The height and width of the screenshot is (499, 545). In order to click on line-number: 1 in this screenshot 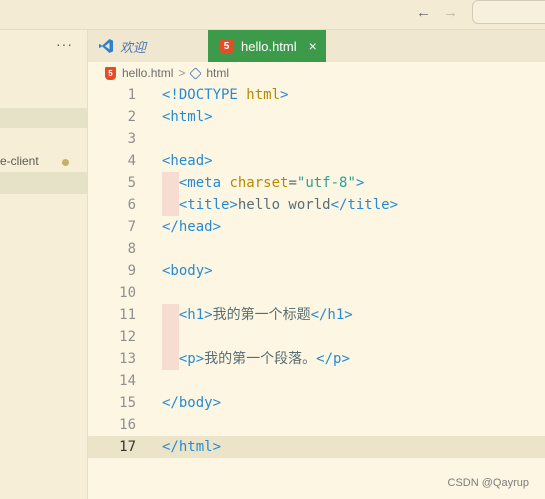, I will do `click(131, 95)`.